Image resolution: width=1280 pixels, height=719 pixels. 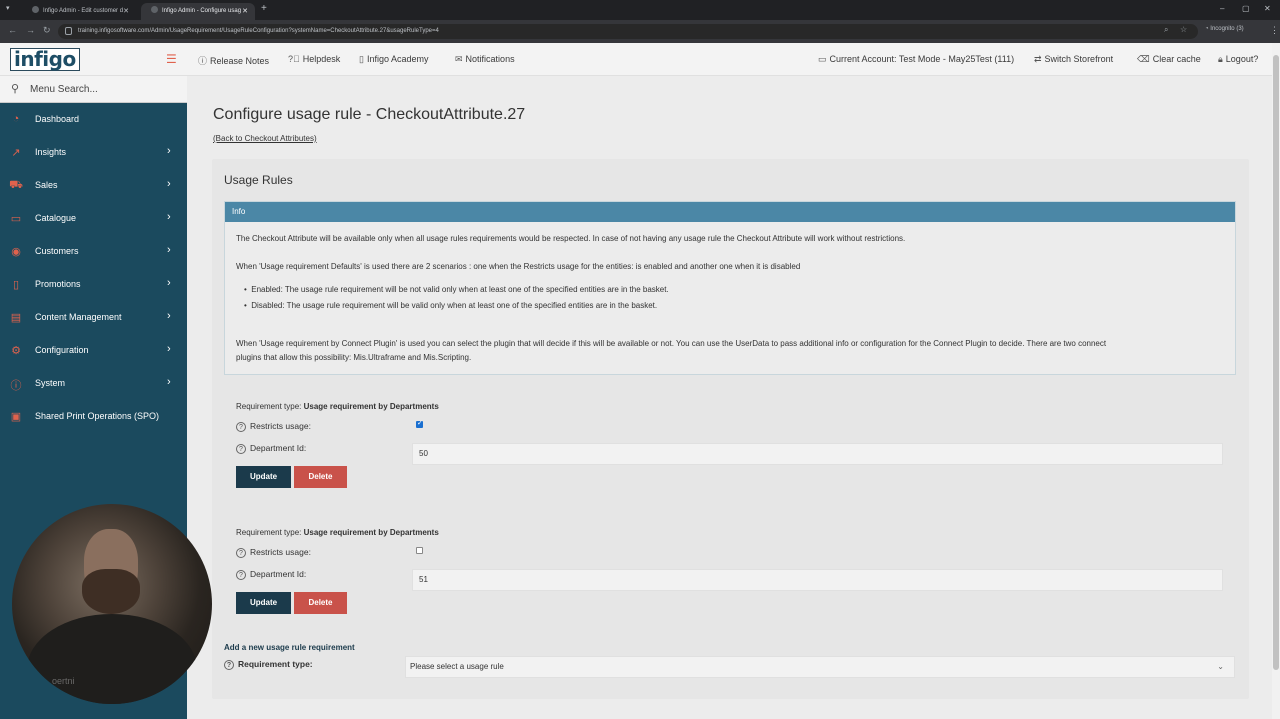 What do you see at coordinates (68, 31) in the screenshot?
I see `site-info-icon` at bounding box center [68, 31].